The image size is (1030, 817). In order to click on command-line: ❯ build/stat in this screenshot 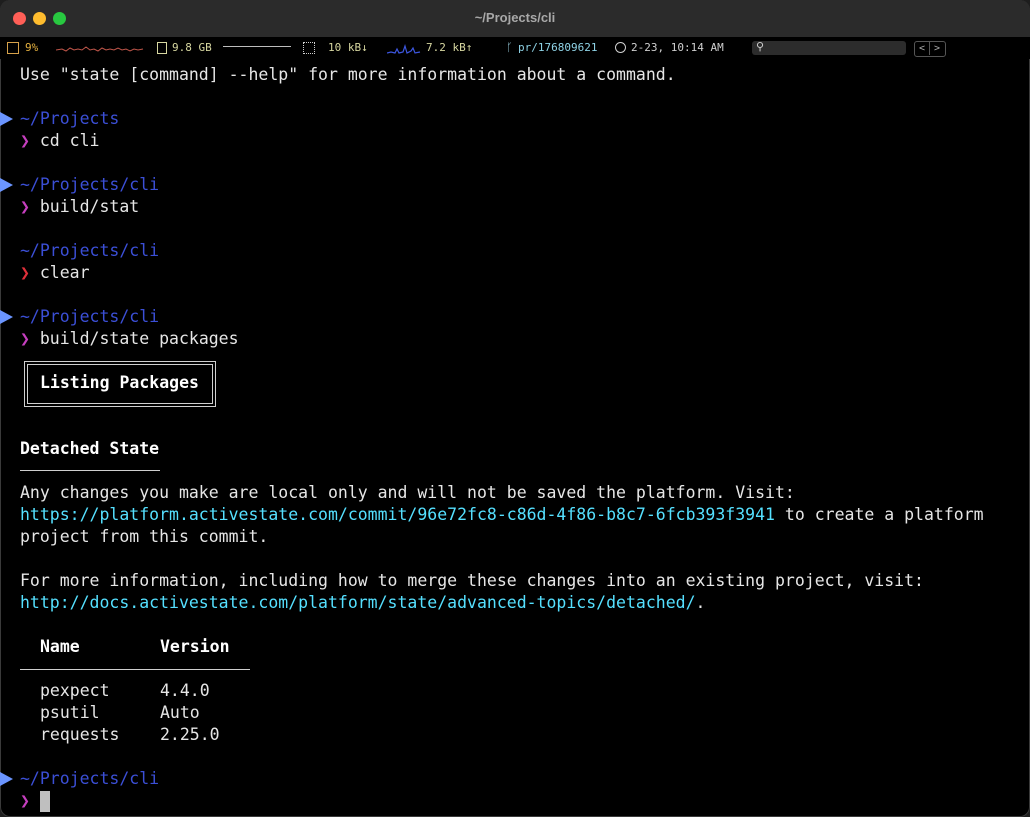, I will do `click(79, 207)`.